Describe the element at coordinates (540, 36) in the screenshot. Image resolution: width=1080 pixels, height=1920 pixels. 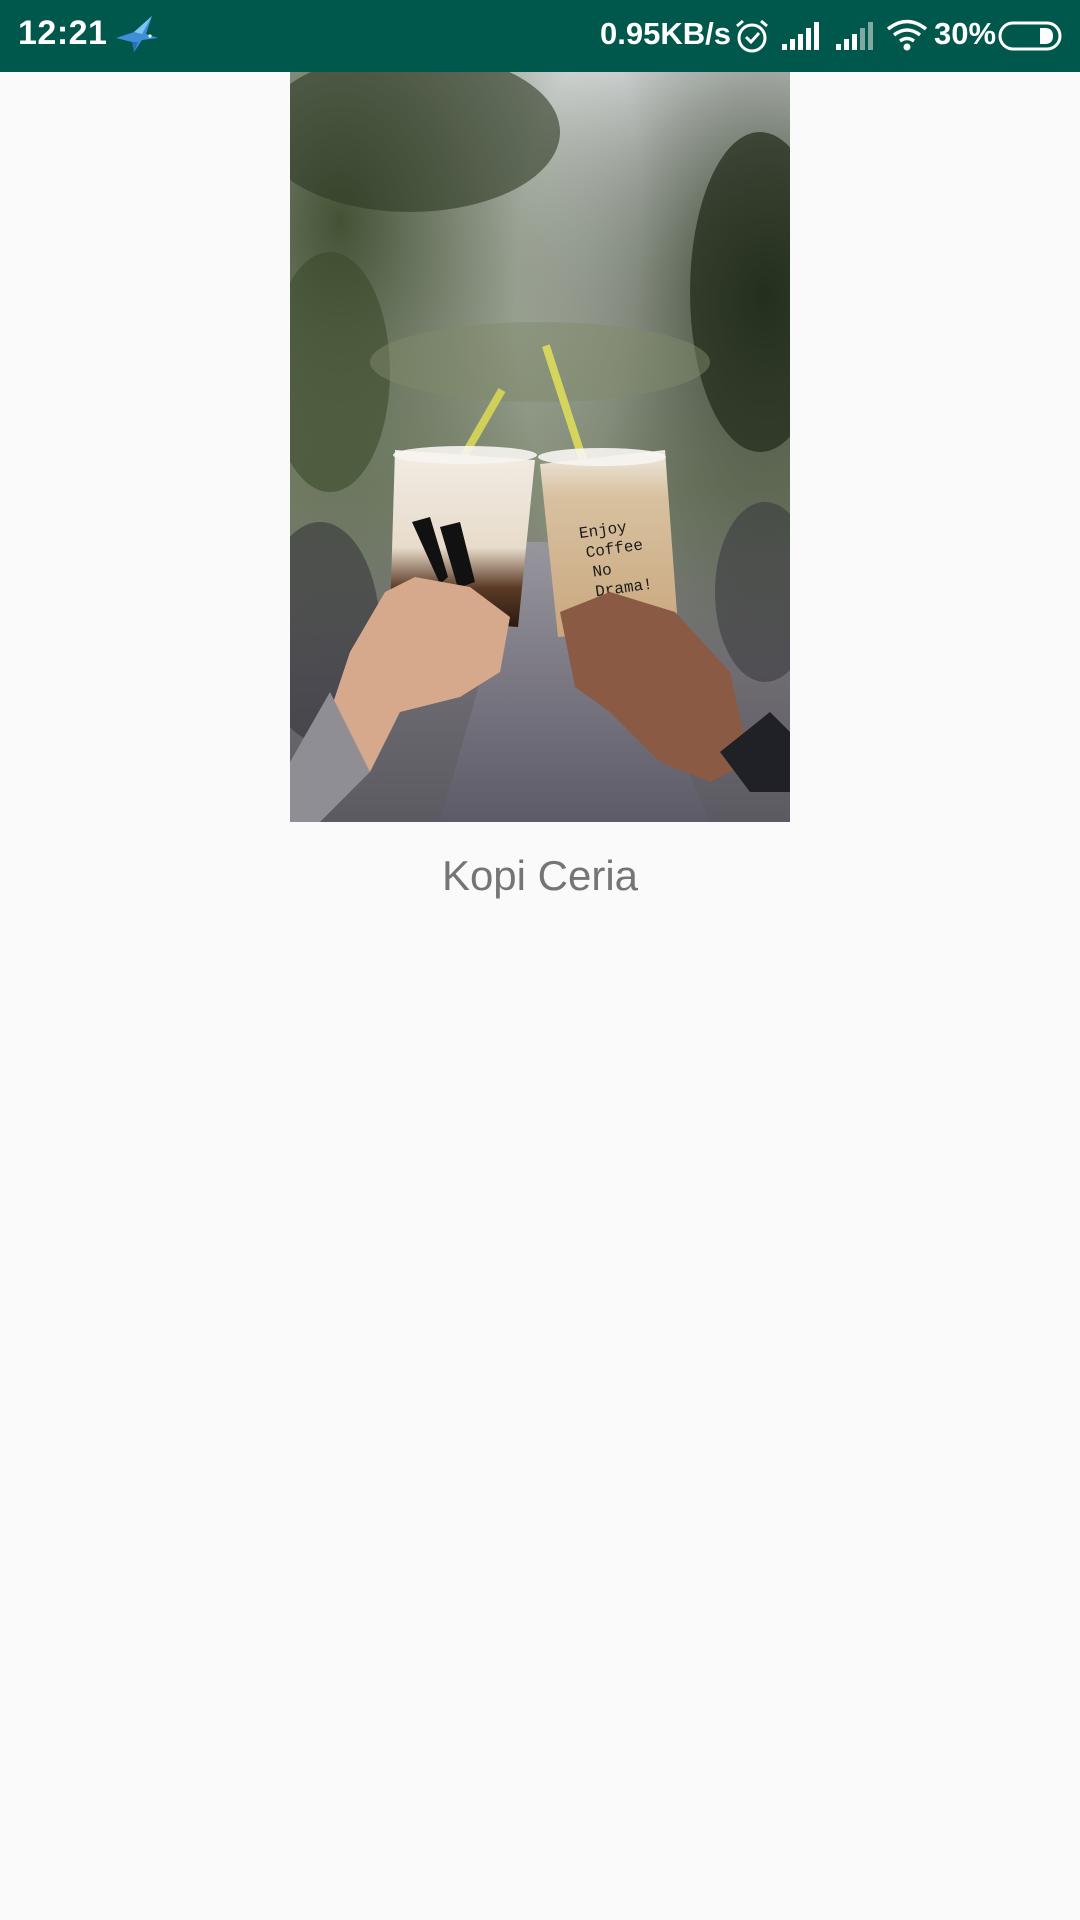
I see `status-bar: 12:21 0.95KB/s 30%` at that location.